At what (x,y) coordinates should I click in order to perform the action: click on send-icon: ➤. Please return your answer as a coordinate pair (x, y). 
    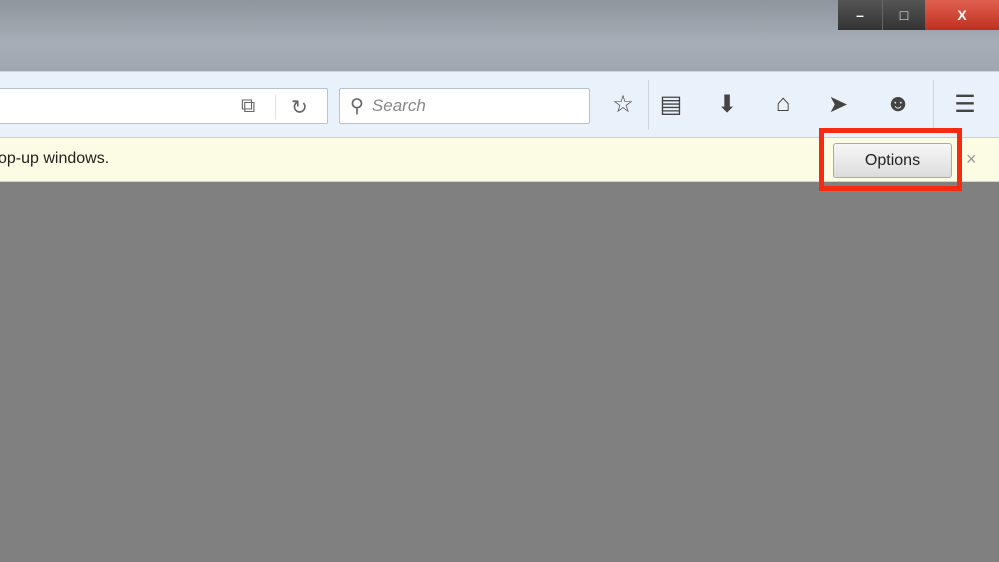
    Looking at the image, I should click on (838, 104).